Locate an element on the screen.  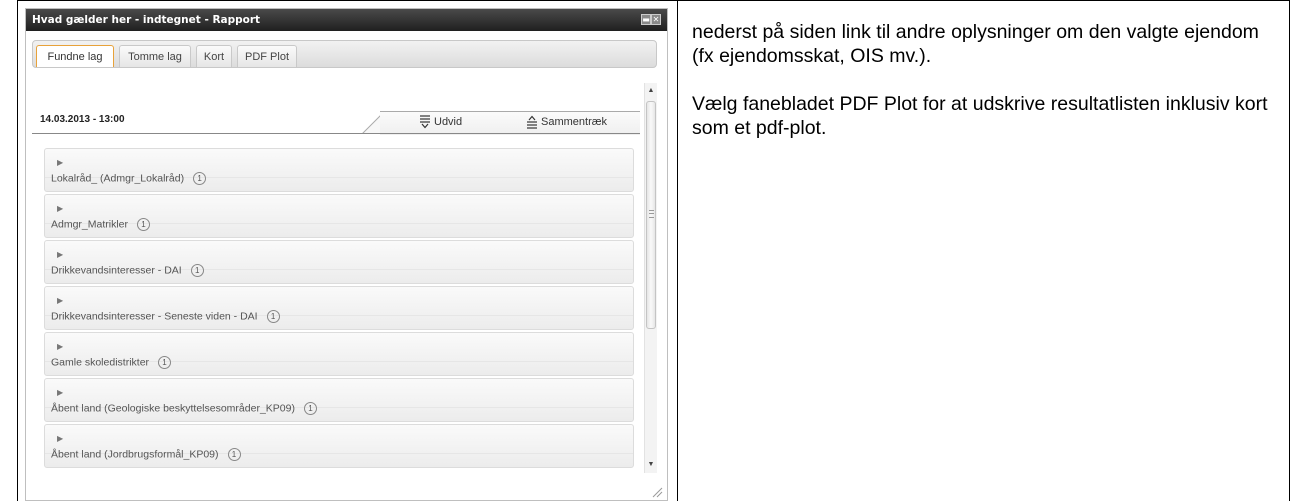
collapse-all-button: Sammentræk is located at coordinates (567, 122).